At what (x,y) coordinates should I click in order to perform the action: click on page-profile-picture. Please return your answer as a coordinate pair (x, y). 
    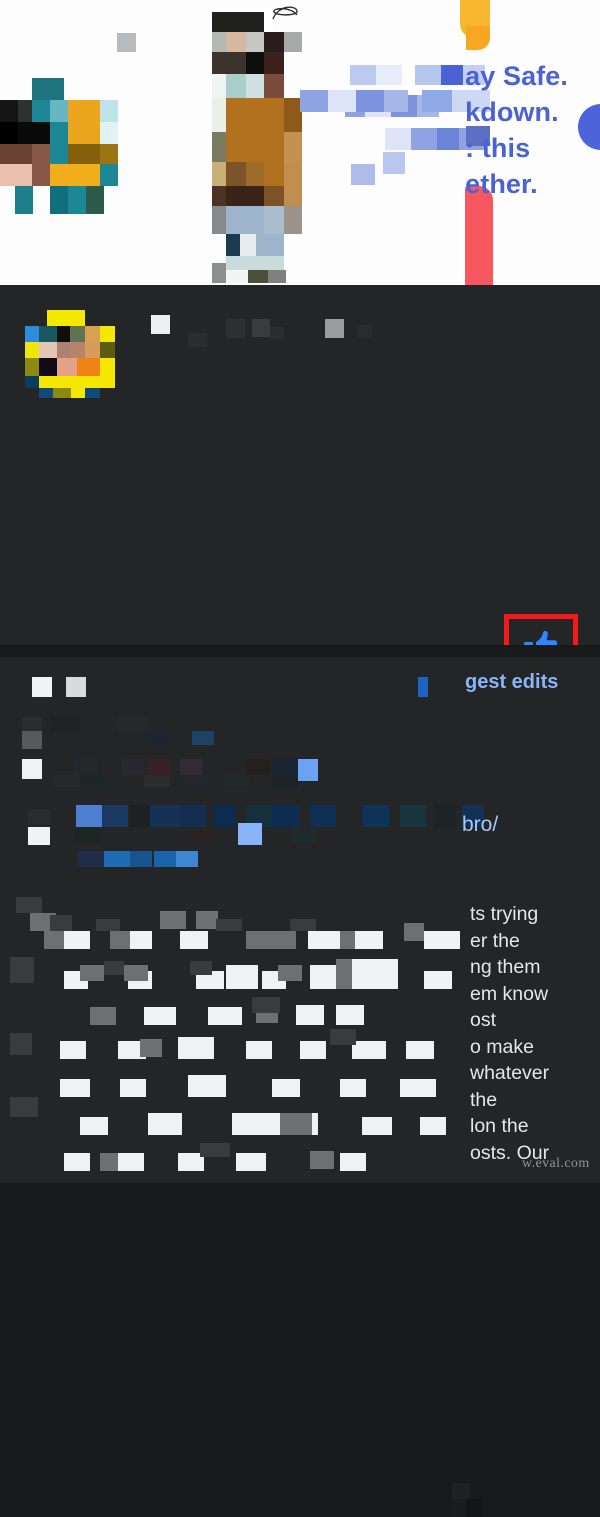
    Looking at the image, I should click on (66, 353).